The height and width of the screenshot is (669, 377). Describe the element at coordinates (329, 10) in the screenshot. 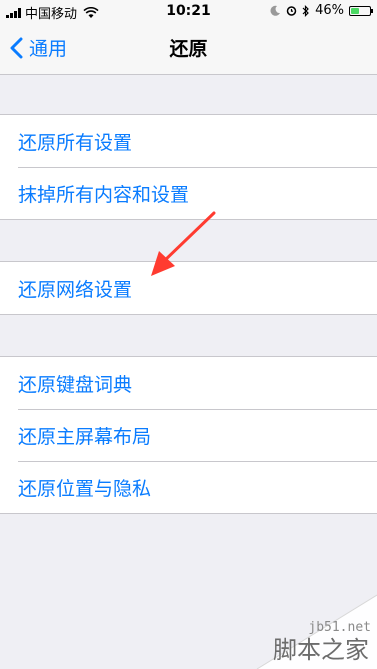

I see `battery-percent: 46%` at that location.